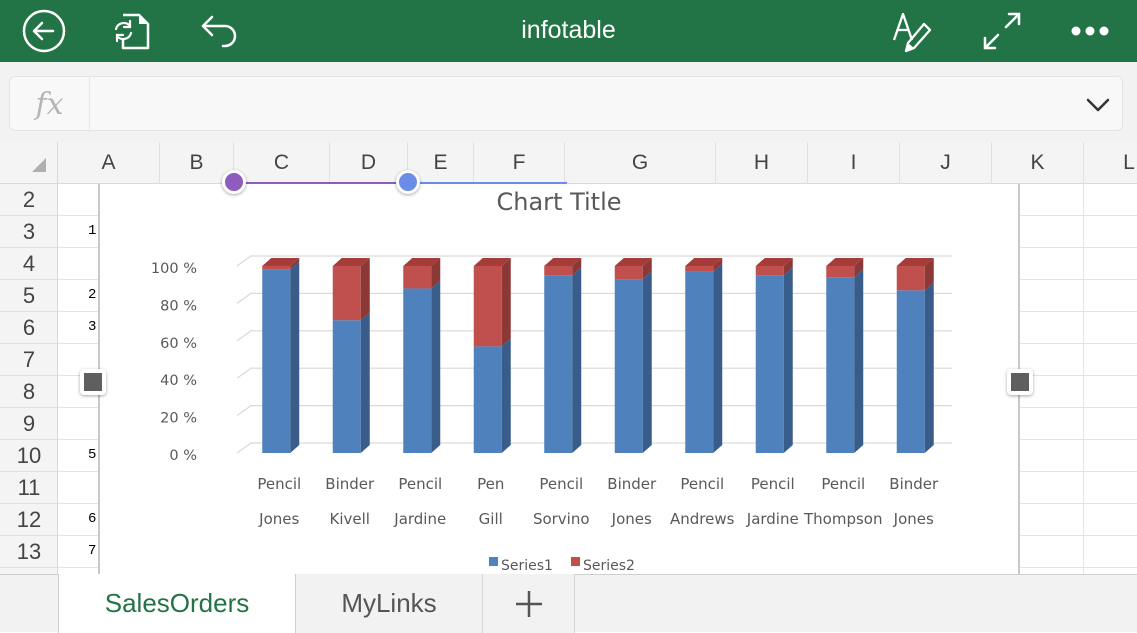  What do you see at coordinates (519, 163) in the screenshot?
I see `column-header-f: F` at bounding box center [519, 163].